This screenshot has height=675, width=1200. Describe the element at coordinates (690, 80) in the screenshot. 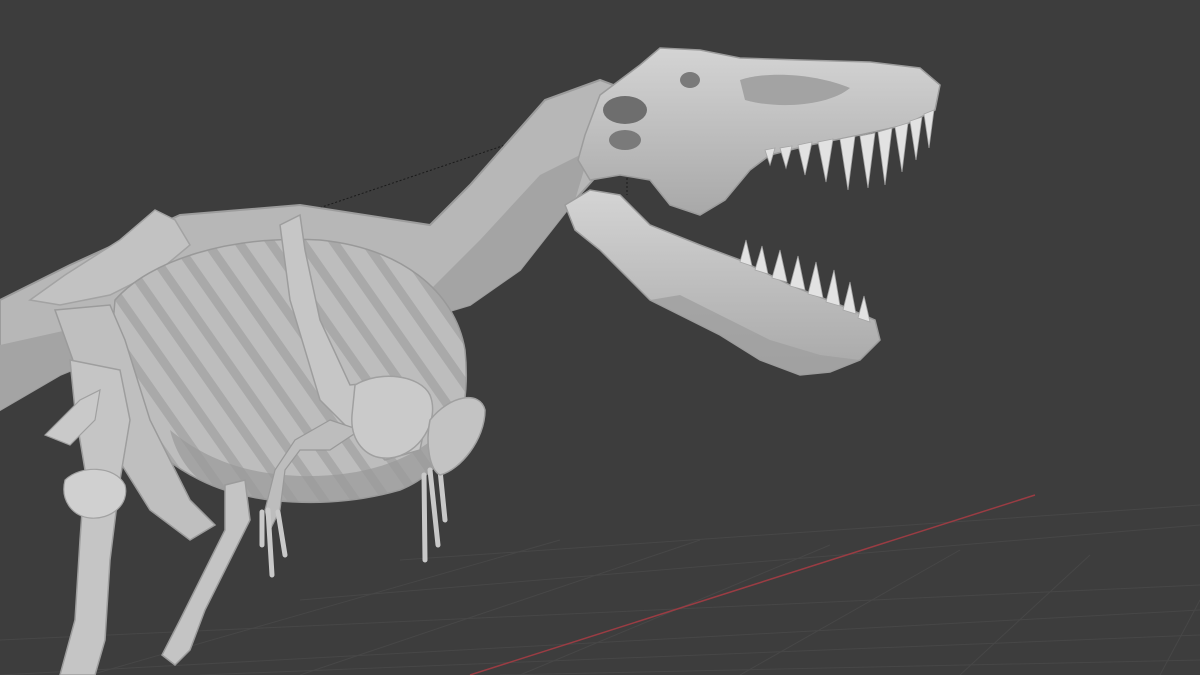

I see `skull-orbit` at that location.